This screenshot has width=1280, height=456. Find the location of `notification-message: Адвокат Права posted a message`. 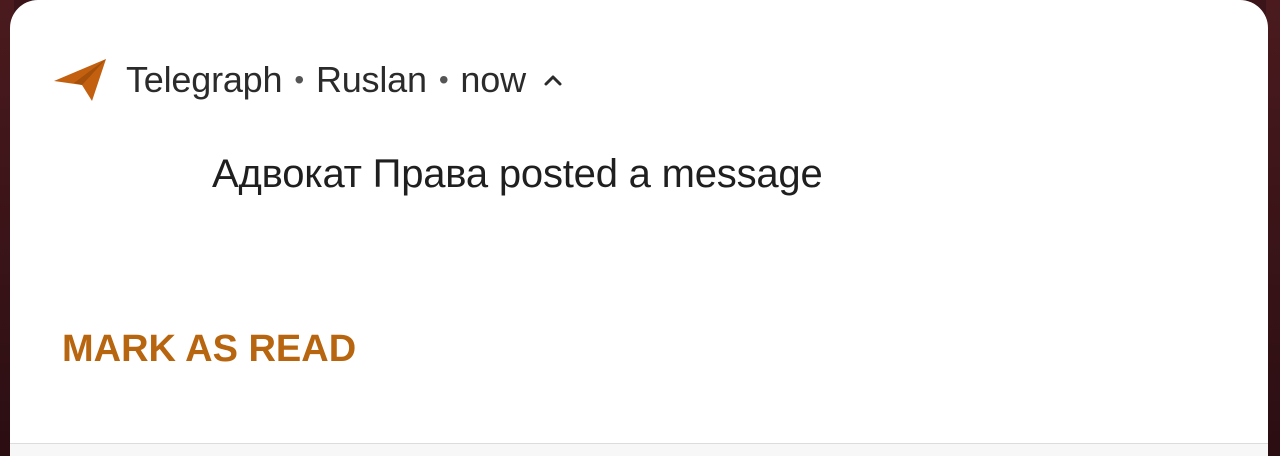

notification-message: Адвокат Права posted a message is located at coordinates (517, 174).